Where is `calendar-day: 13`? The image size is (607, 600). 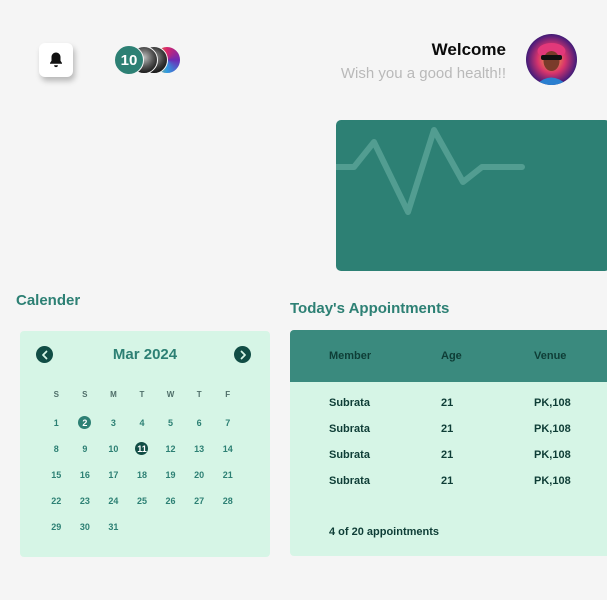
calendar-day: 13 is located at coordinates (199, 452).